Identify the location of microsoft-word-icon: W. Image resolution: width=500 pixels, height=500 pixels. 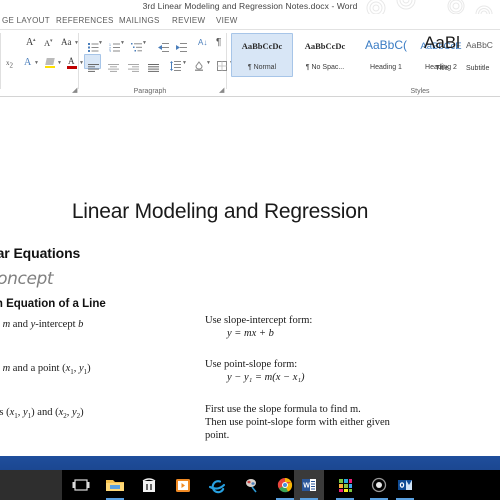
(309, 485).